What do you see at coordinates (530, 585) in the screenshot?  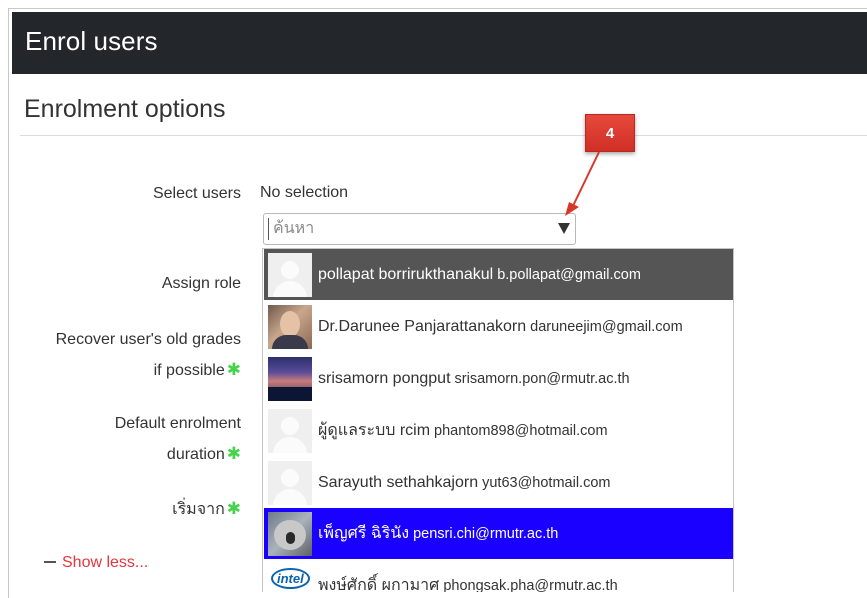 I see `user-option-email: phongsak.pha@rmutr.ac.th` at bounding box center [530, 585].